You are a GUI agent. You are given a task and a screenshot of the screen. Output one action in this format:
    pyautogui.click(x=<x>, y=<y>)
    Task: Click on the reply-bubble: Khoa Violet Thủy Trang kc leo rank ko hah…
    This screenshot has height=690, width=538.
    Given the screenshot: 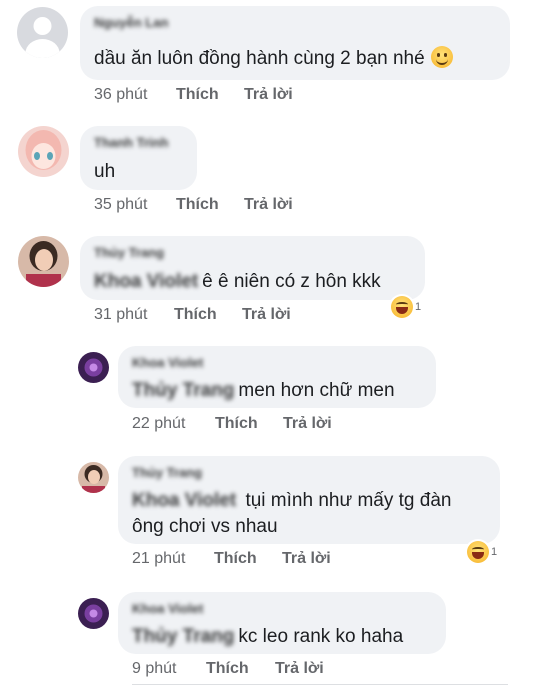 What is the action you would take?
    pyautogui.click(x=282, y=623)
    